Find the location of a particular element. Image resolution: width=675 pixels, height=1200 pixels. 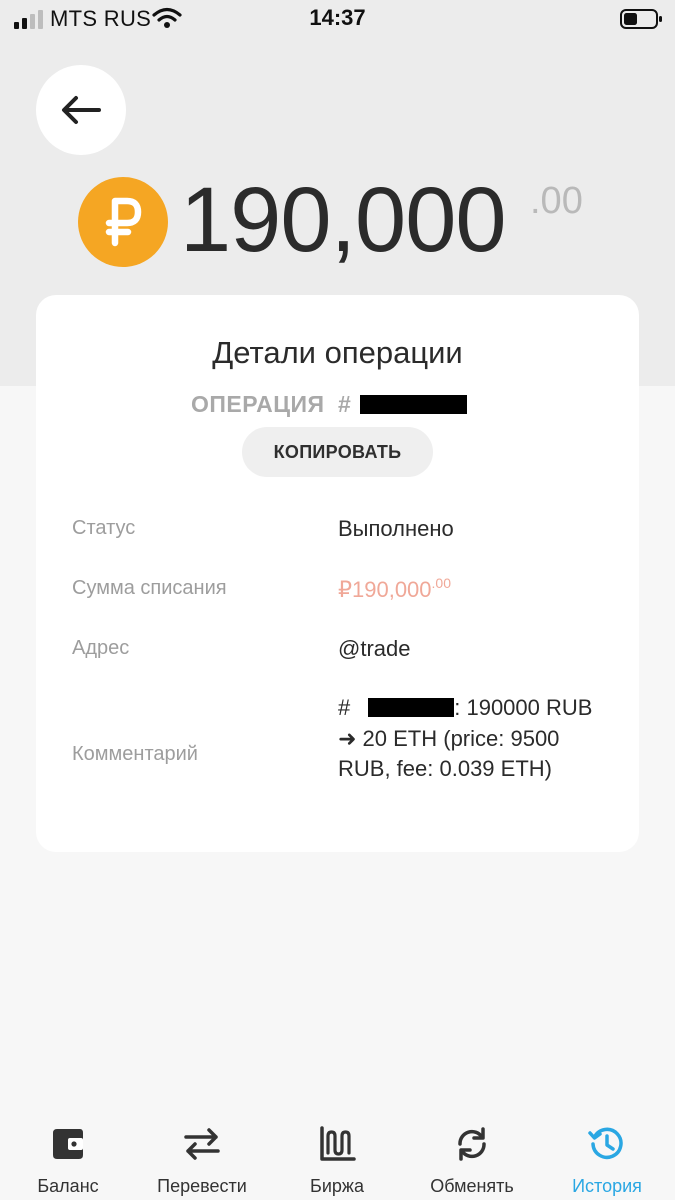

card-title: Детали операции is located at coordinates (337, 352).